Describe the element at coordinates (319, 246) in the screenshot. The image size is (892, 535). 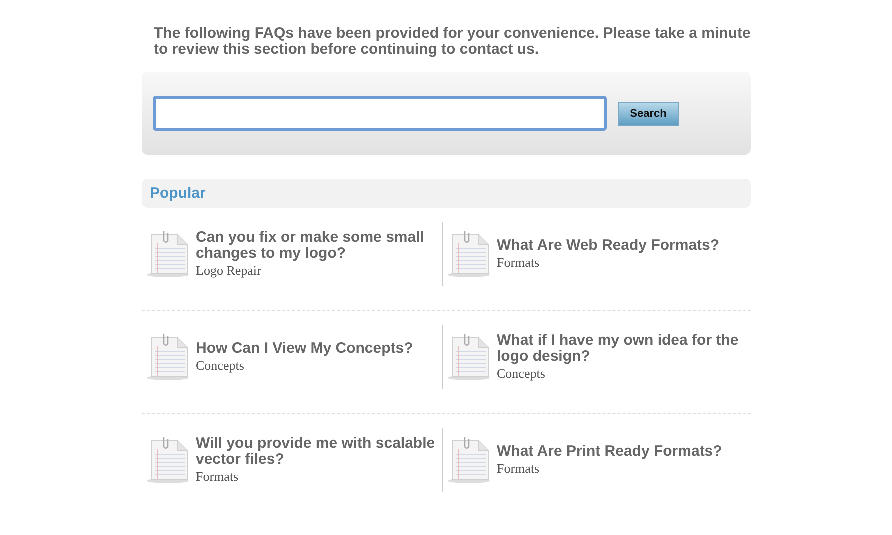
I see `faq-question-link: Can you fix or make some small changes to my logo?` at that location.